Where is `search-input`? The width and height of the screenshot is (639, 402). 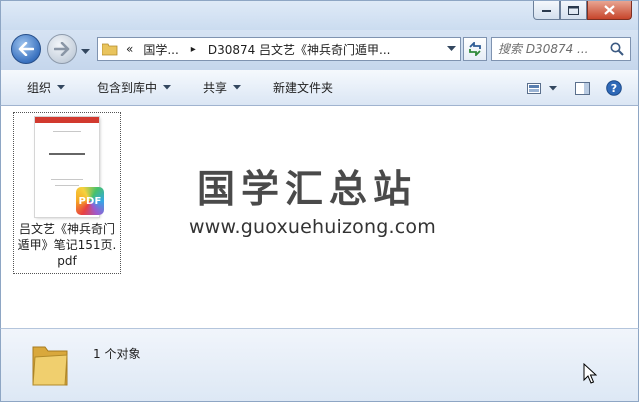 search-input is located at coordinates (554, 49).